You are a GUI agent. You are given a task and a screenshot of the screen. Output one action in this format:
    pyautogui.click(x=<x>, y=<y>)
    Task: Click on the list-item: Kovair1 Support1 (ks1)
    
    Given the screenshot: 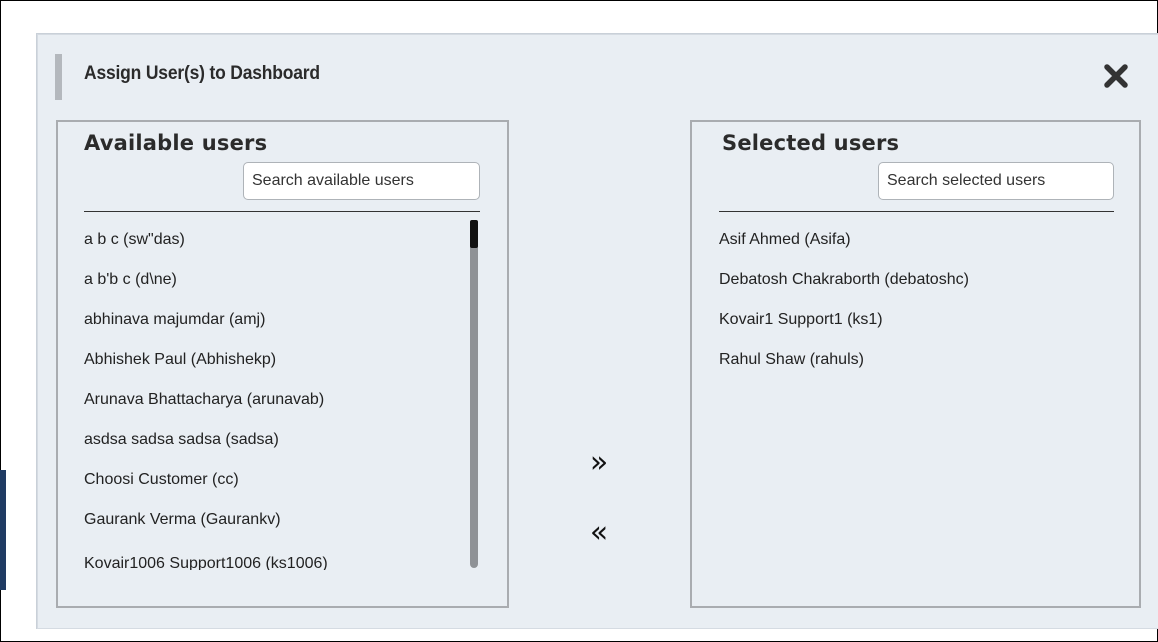 What is the action you would take?
    pyautogui.click(x=914, y=320)
    